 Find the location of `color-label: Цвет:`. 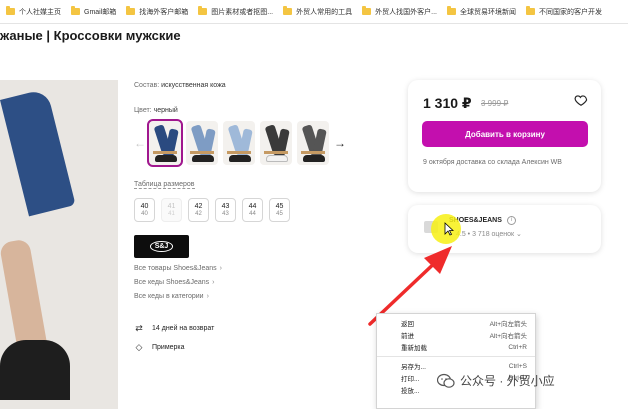

color-label: Цвет: is located at coordinates (143, 110).